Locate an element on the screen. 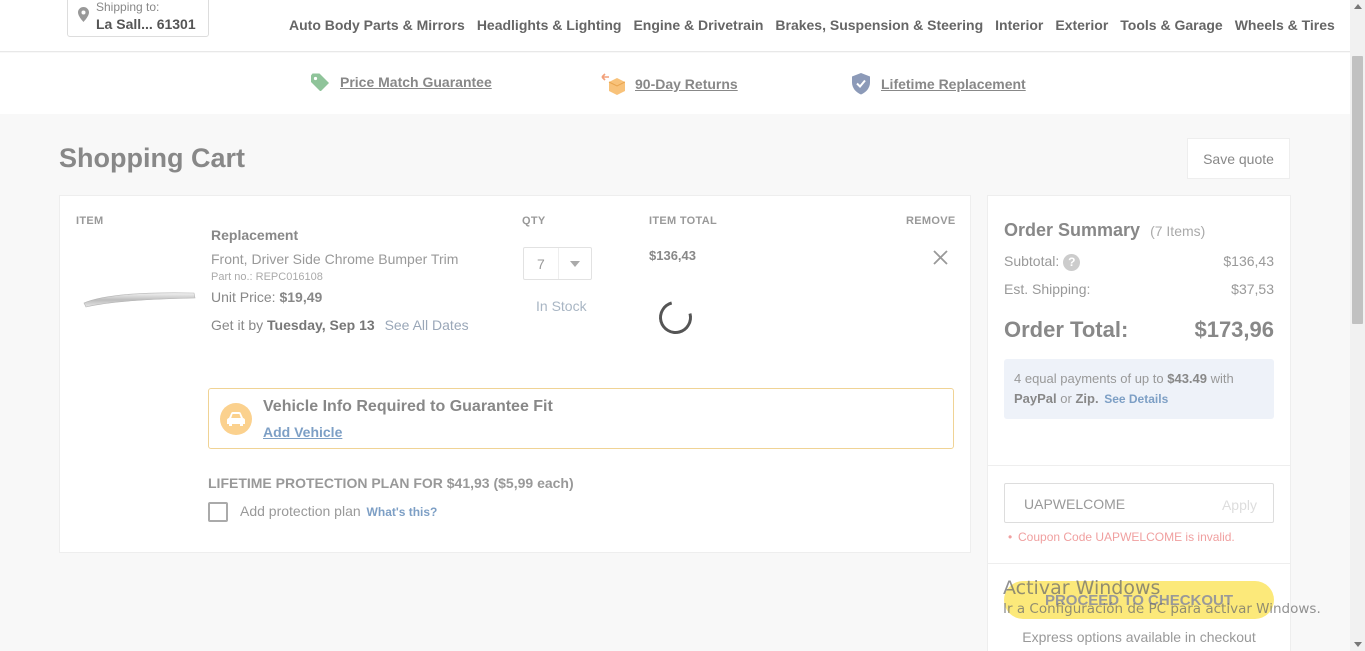  shipping-location: La Sall... 61301 is located at coordinates (146, 24).